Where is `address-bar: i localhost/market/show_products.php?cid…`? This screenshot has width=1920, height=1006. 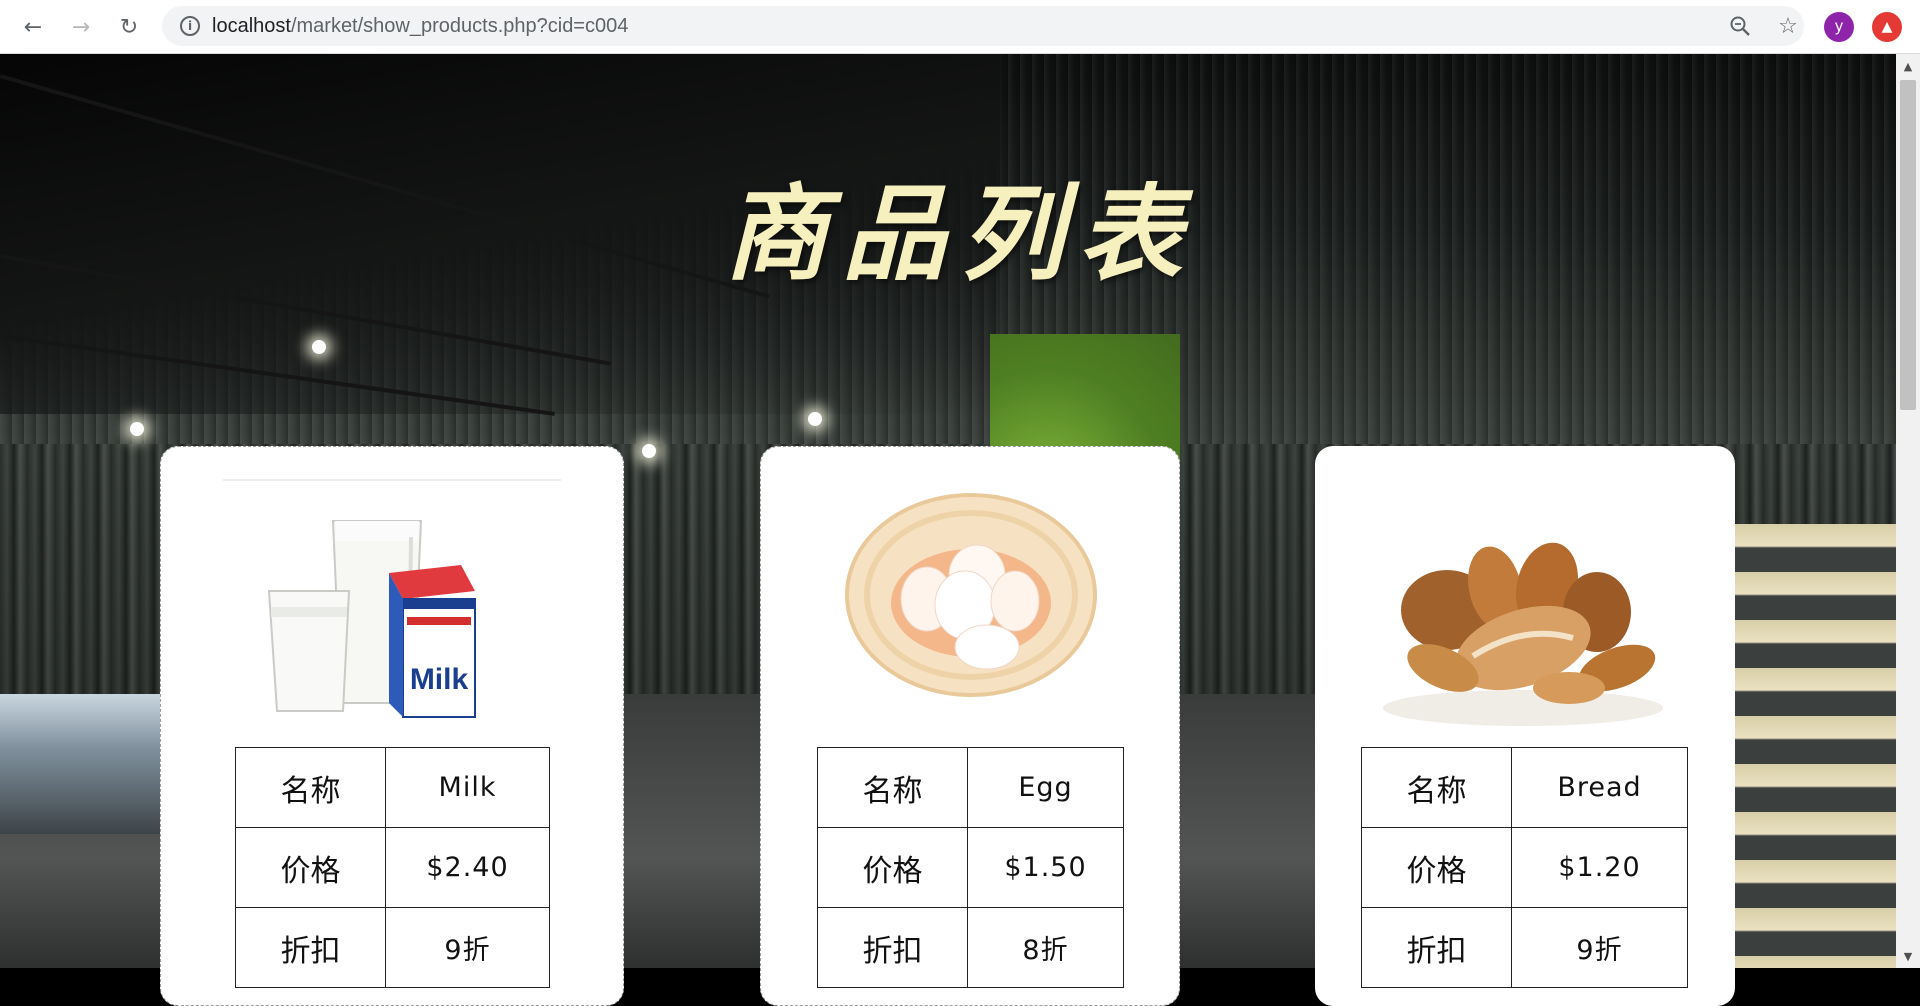 address-bar: i localhost/market/show_products.php?cid… is located at coordinates (983, 26).